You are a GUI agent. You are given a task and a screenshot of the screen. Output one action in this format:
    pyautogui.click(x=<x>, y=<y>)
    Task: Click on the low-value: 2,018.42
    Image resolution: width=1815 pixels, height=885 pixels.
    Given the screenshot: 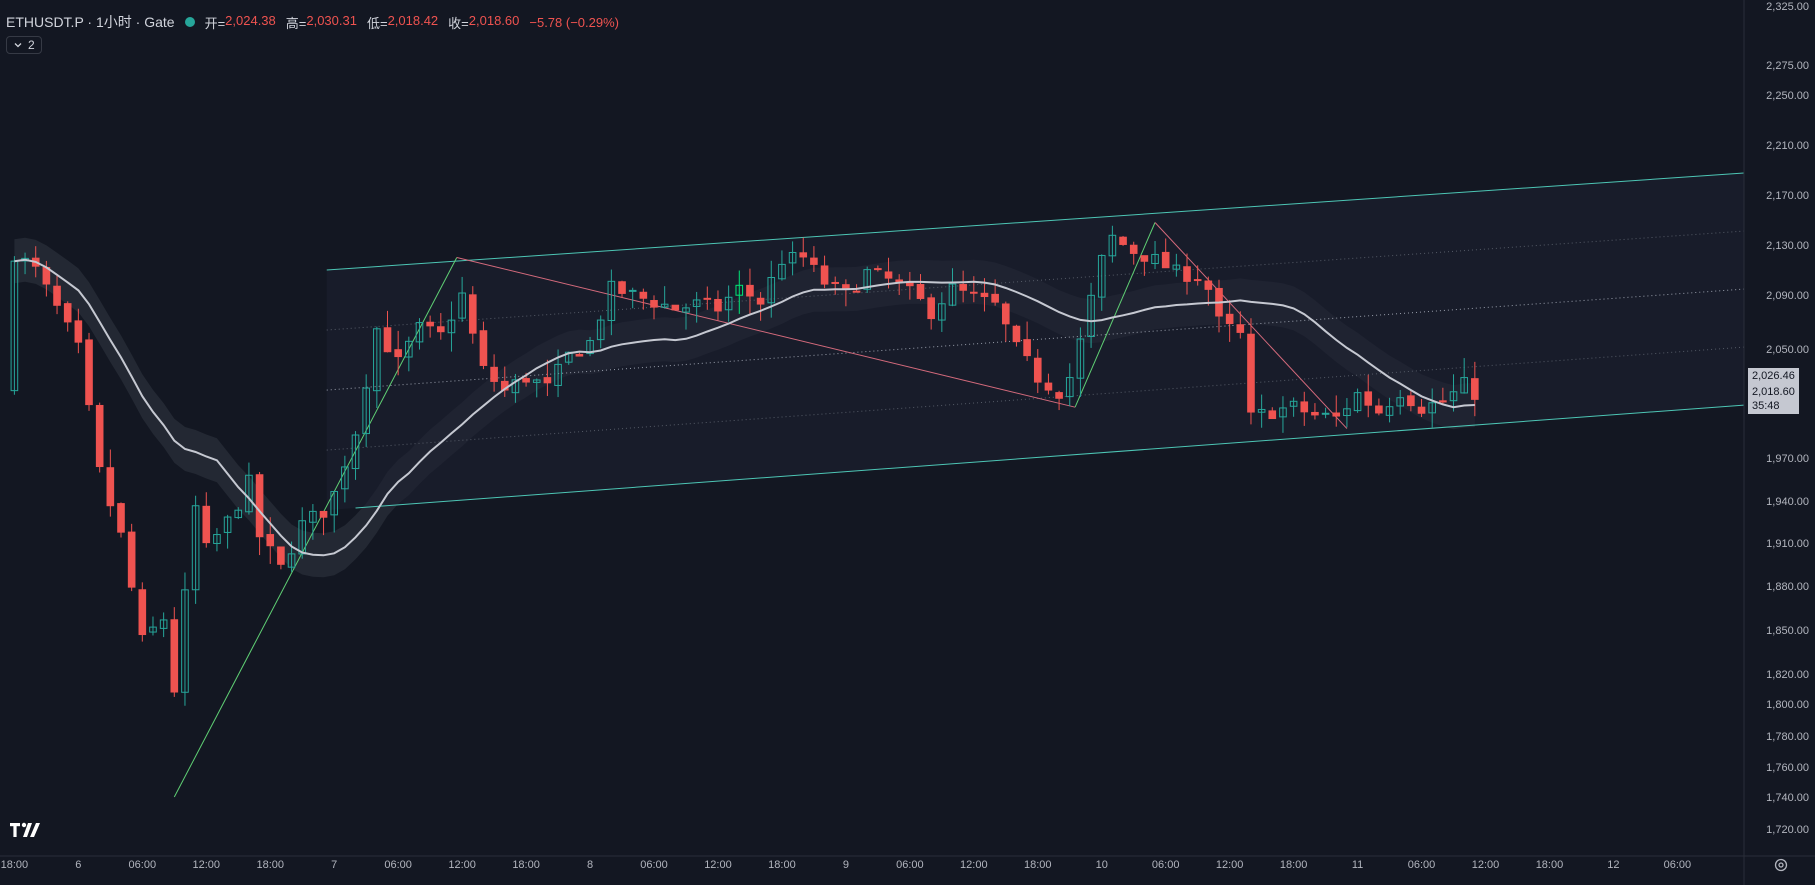 What is the action you would take?
    pyautogui.click(x=413, y=20)
    